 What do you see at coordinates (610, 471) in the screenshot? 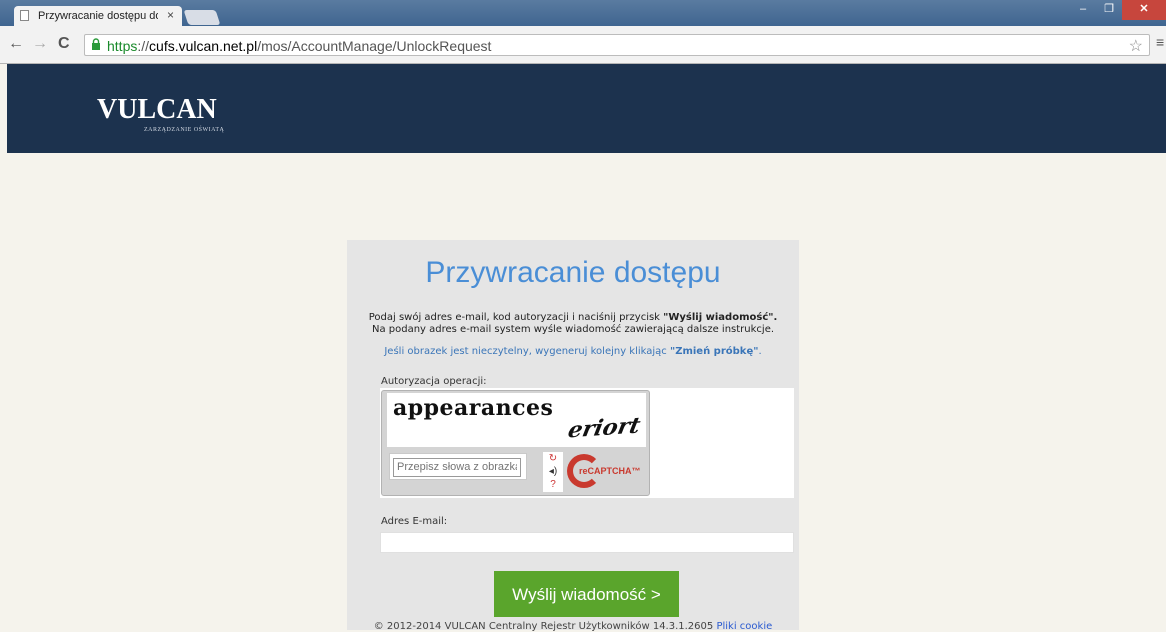
I see `recaptcha-brand: reCAPTCHA™` at bounding box center [610, 471].